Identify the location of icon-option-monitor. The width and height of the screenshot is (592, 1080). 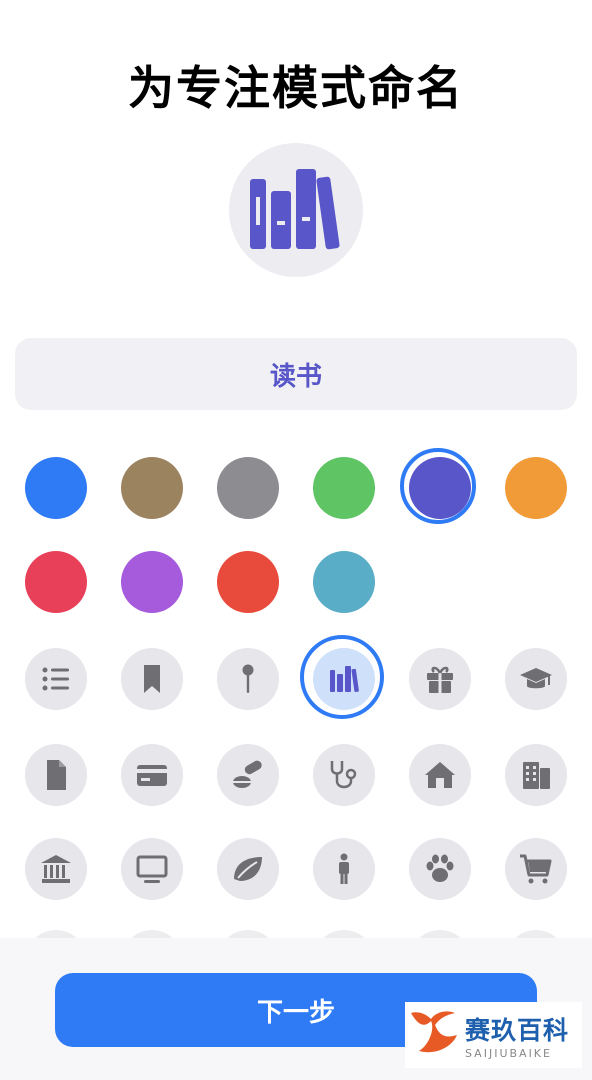
(152, 869).